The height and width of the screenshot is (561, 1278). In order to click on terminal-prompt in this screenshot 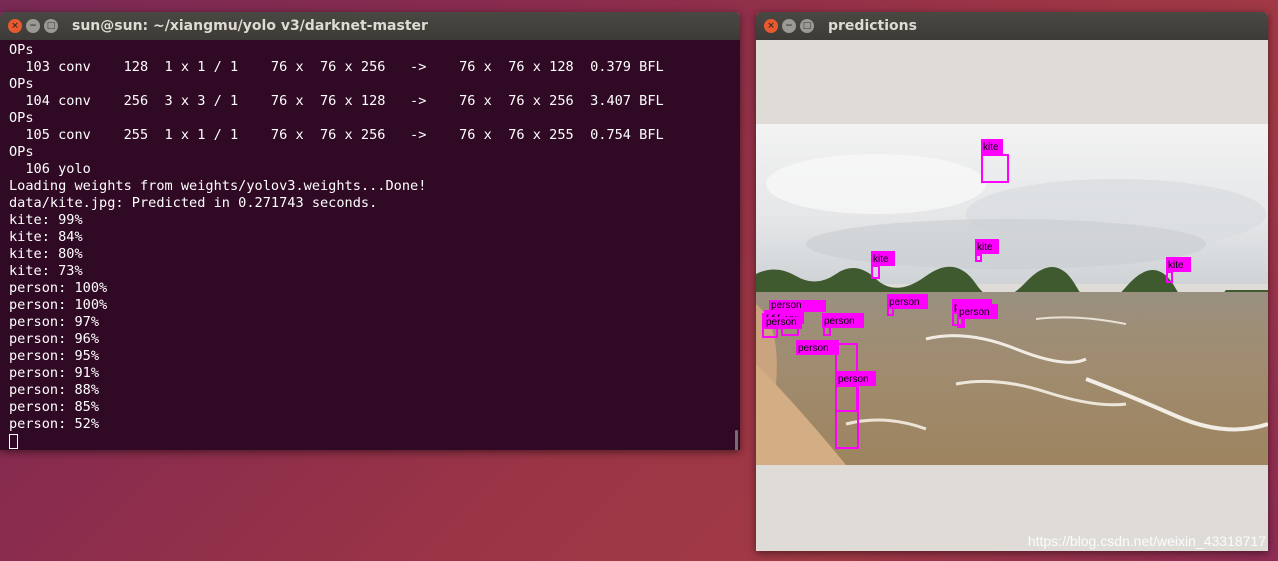, I will do `click(374, 441)`.